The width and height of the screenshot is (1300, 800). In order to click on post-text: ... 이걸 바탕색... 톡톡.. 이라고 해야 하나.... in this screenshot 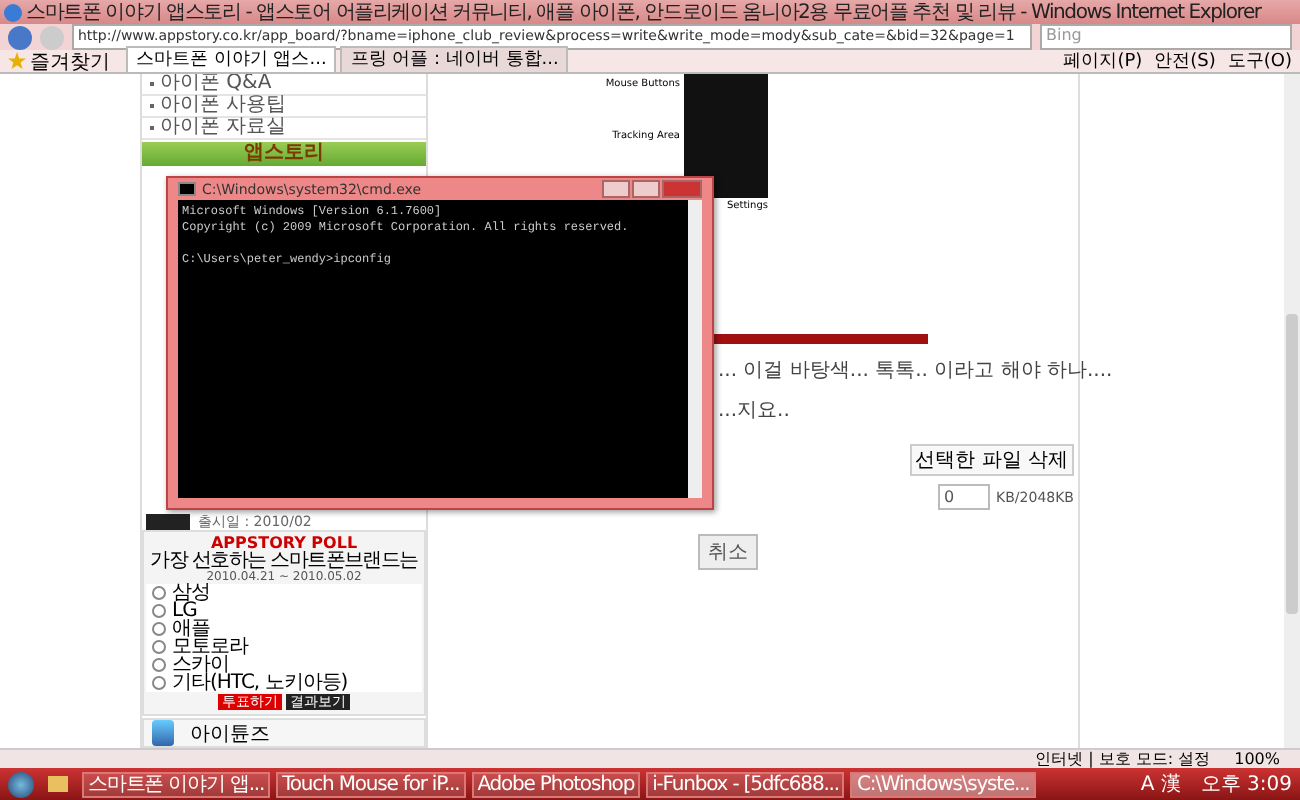, I will do `click(915, 372)`.